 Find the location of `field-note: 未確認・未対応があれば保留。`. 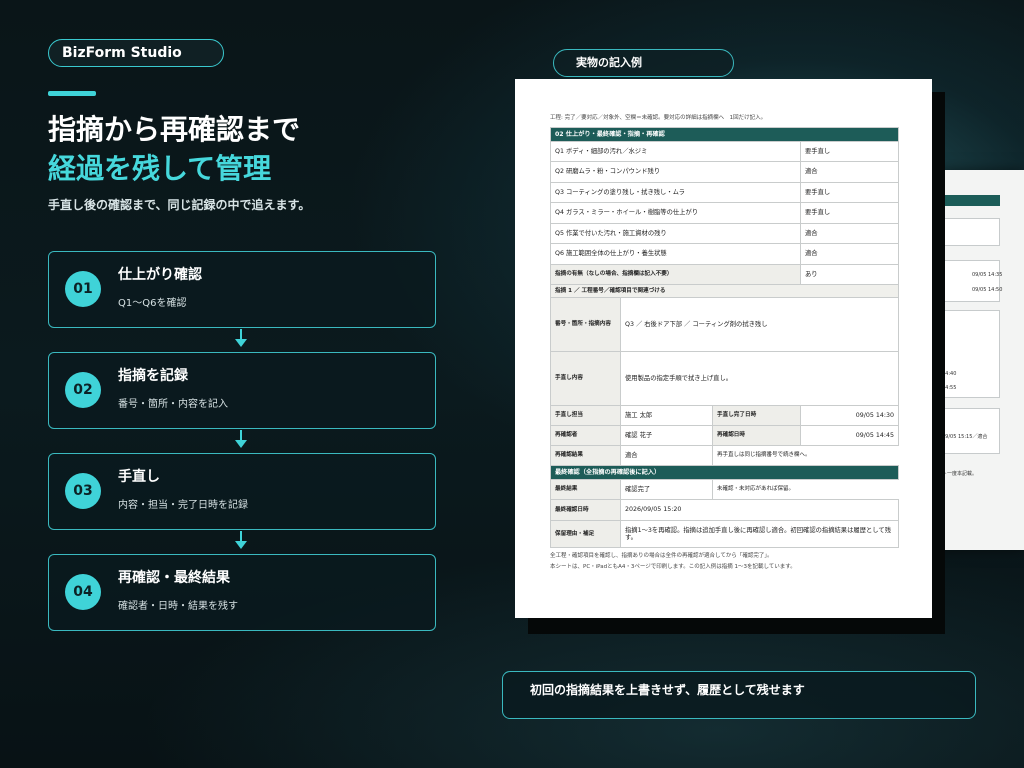

field-note: 未確認・未対応があれば保留。 is located at coordinates (805, 490).